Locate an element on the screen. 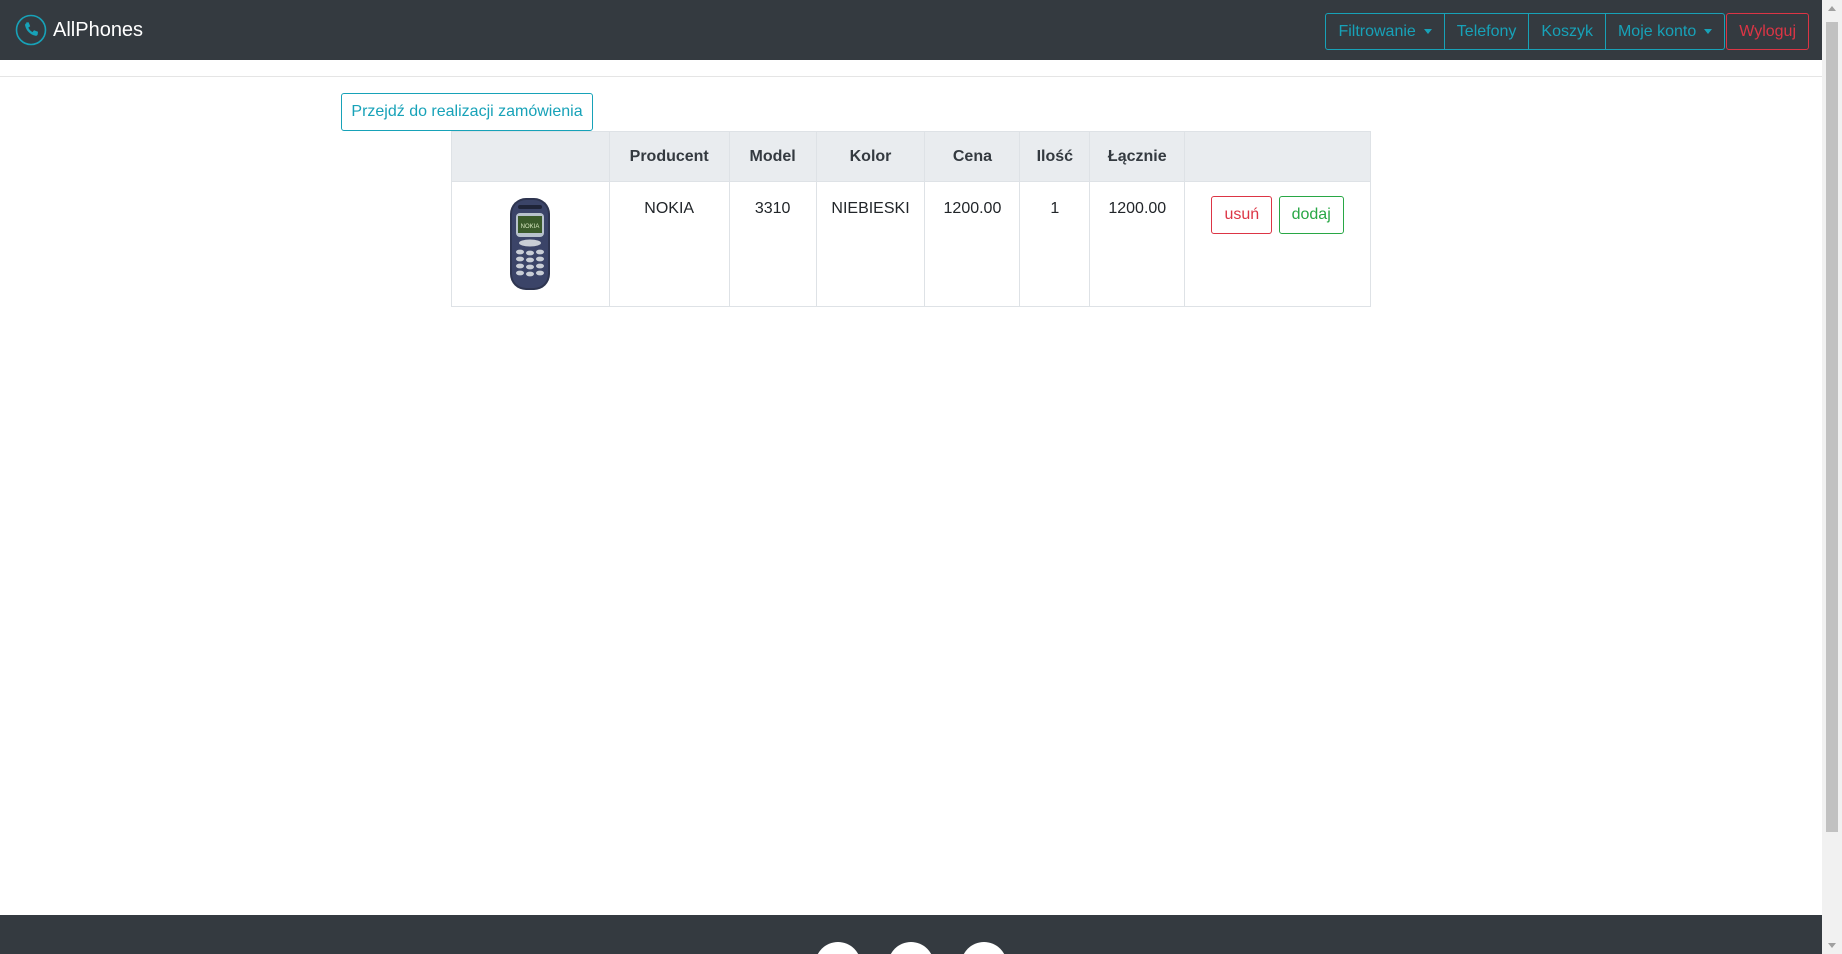  account-label: Moje konto is located at coordinates (1657, 31).